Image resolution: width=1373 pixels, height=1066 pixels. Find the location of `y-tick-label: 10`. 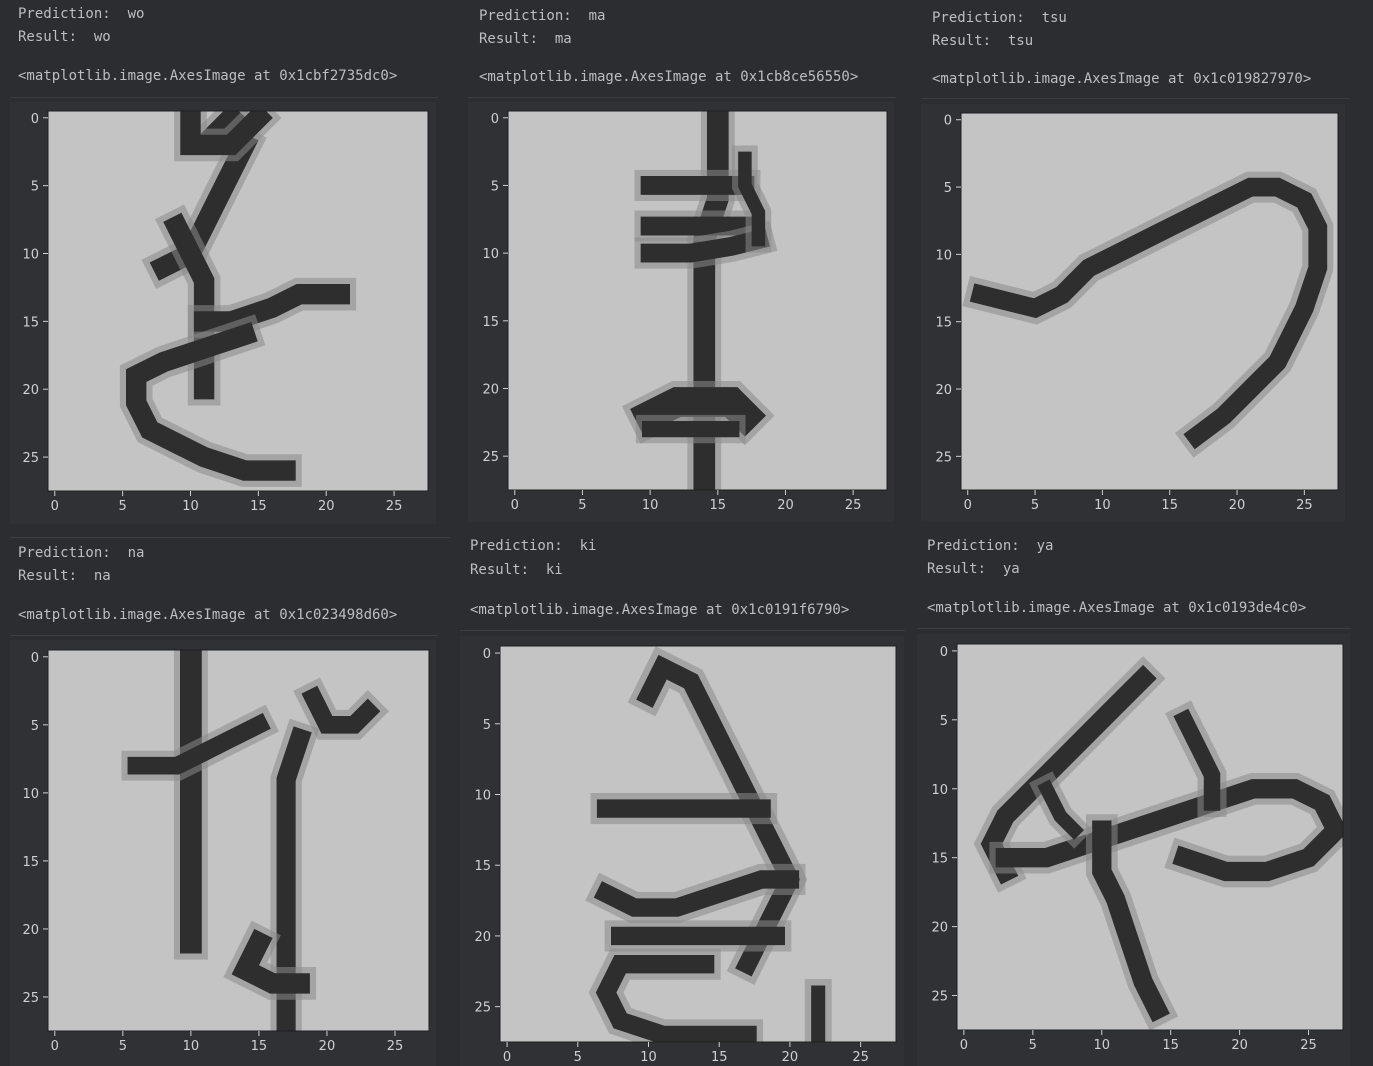

y-tick-label: 10 is located at coordinates (939, 790).